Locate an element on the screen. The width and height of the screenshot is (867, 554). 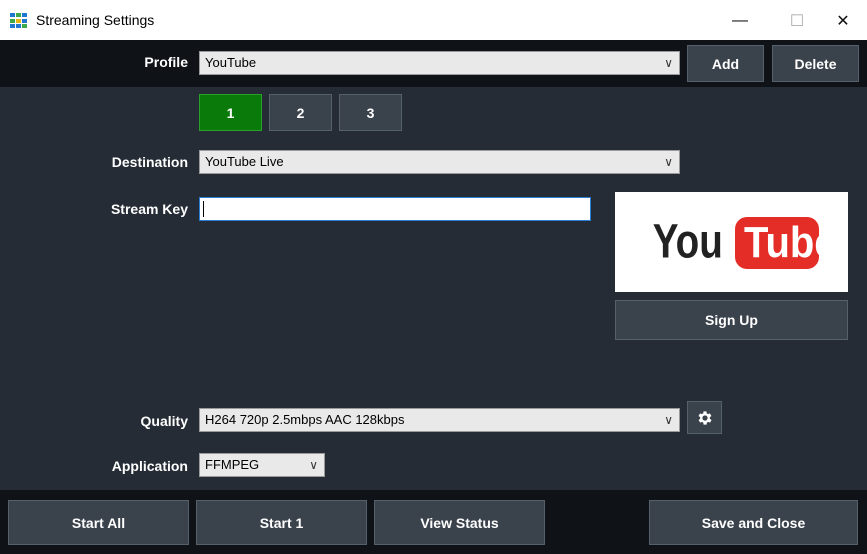
application-label: Application is located at coordinates (149, 466).